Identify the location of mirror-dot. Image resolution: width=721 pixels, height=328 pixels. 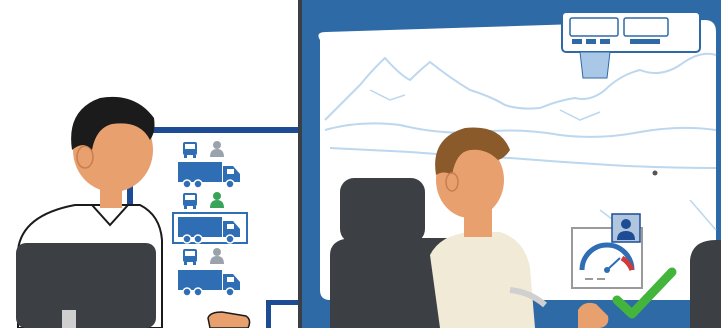
(655, 173).